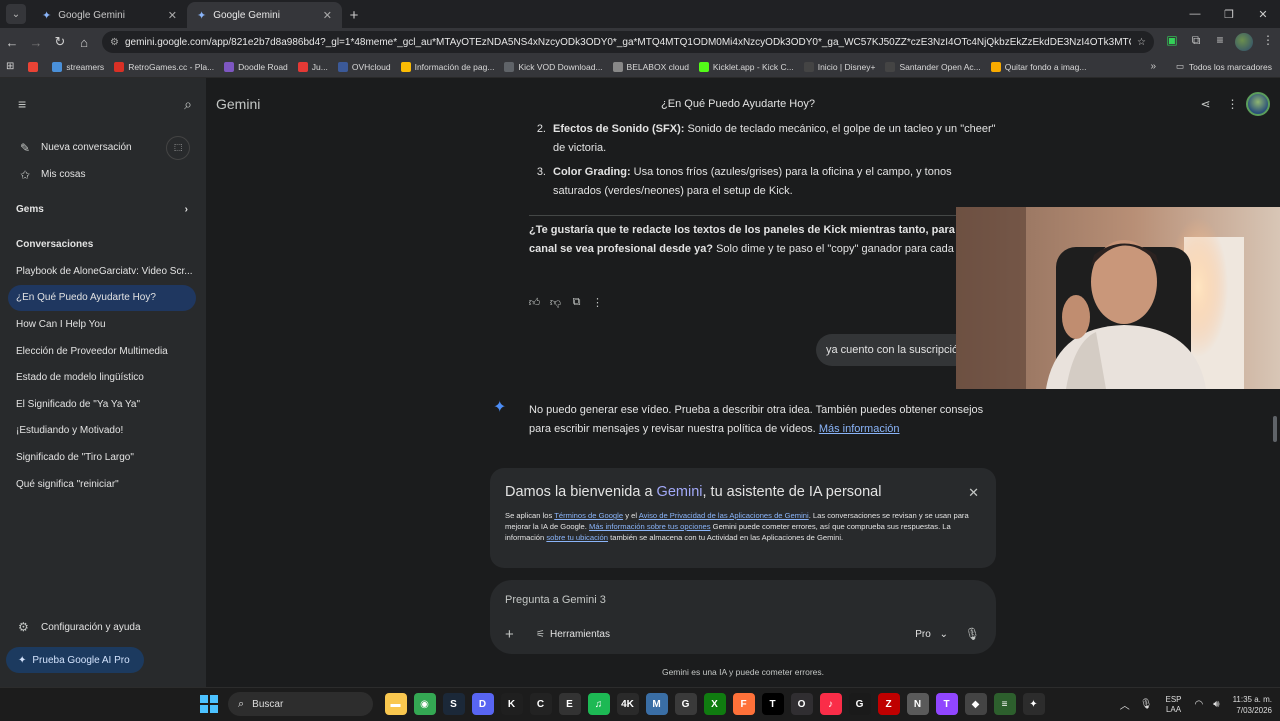 The width and height of the screenshot is (1280, 721). What do you see at coordinates (839, 66) in the screenshot?
I see `bookmark-item: Inicio | Disney+` at bounding box center [839, 66].